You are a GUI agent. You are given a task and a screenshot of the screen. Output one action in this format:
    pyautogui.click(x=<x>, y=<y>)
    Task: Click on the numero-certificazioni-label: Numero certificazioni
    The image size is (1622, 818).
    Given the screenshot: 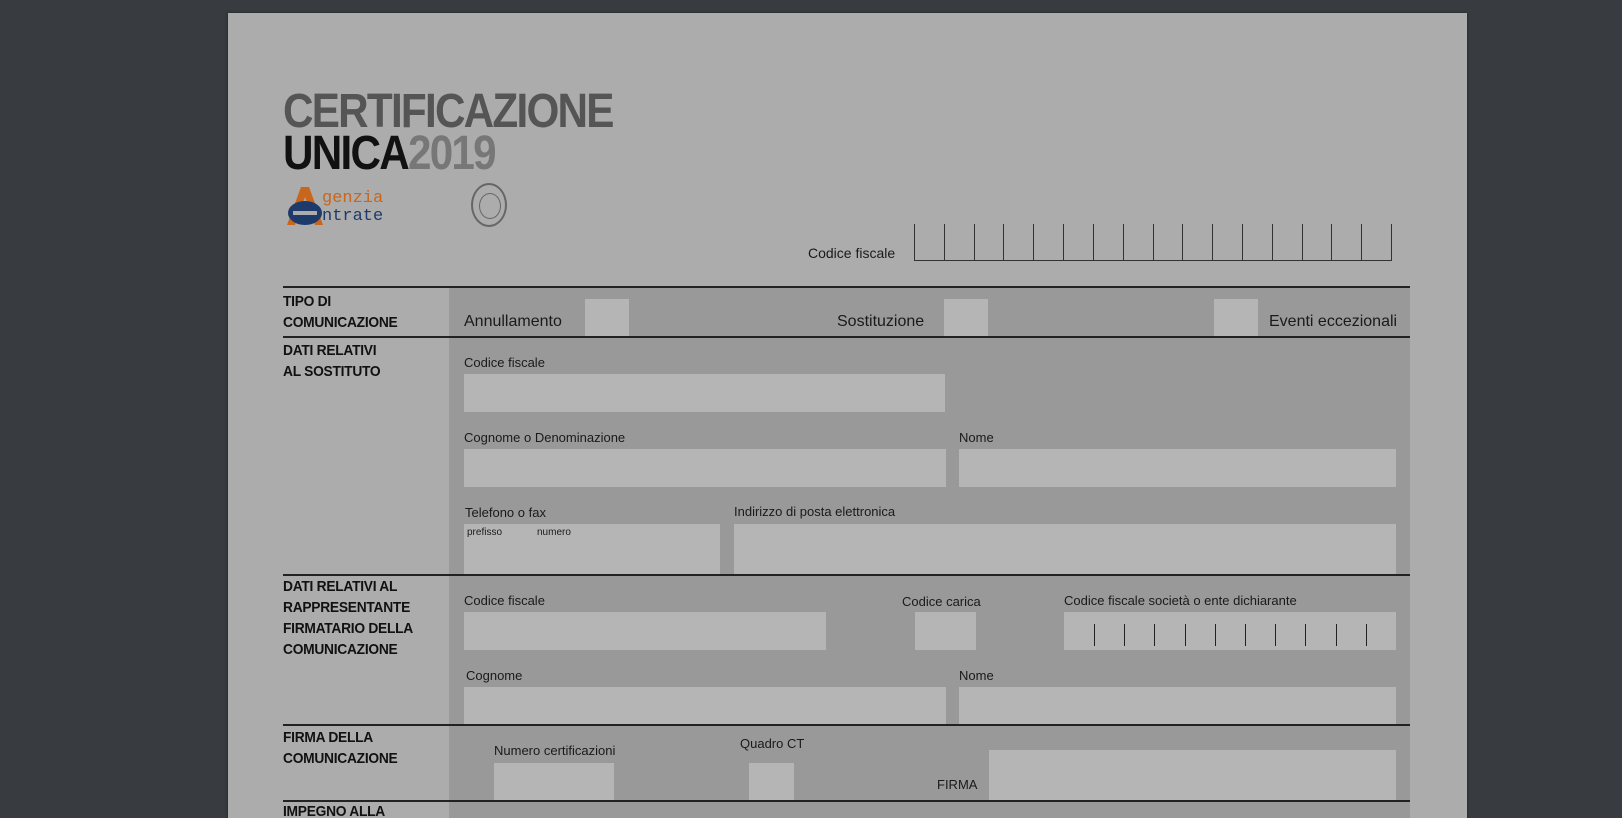 What is the action you would take?
    pyautogui.click(x=555, y=750)
    